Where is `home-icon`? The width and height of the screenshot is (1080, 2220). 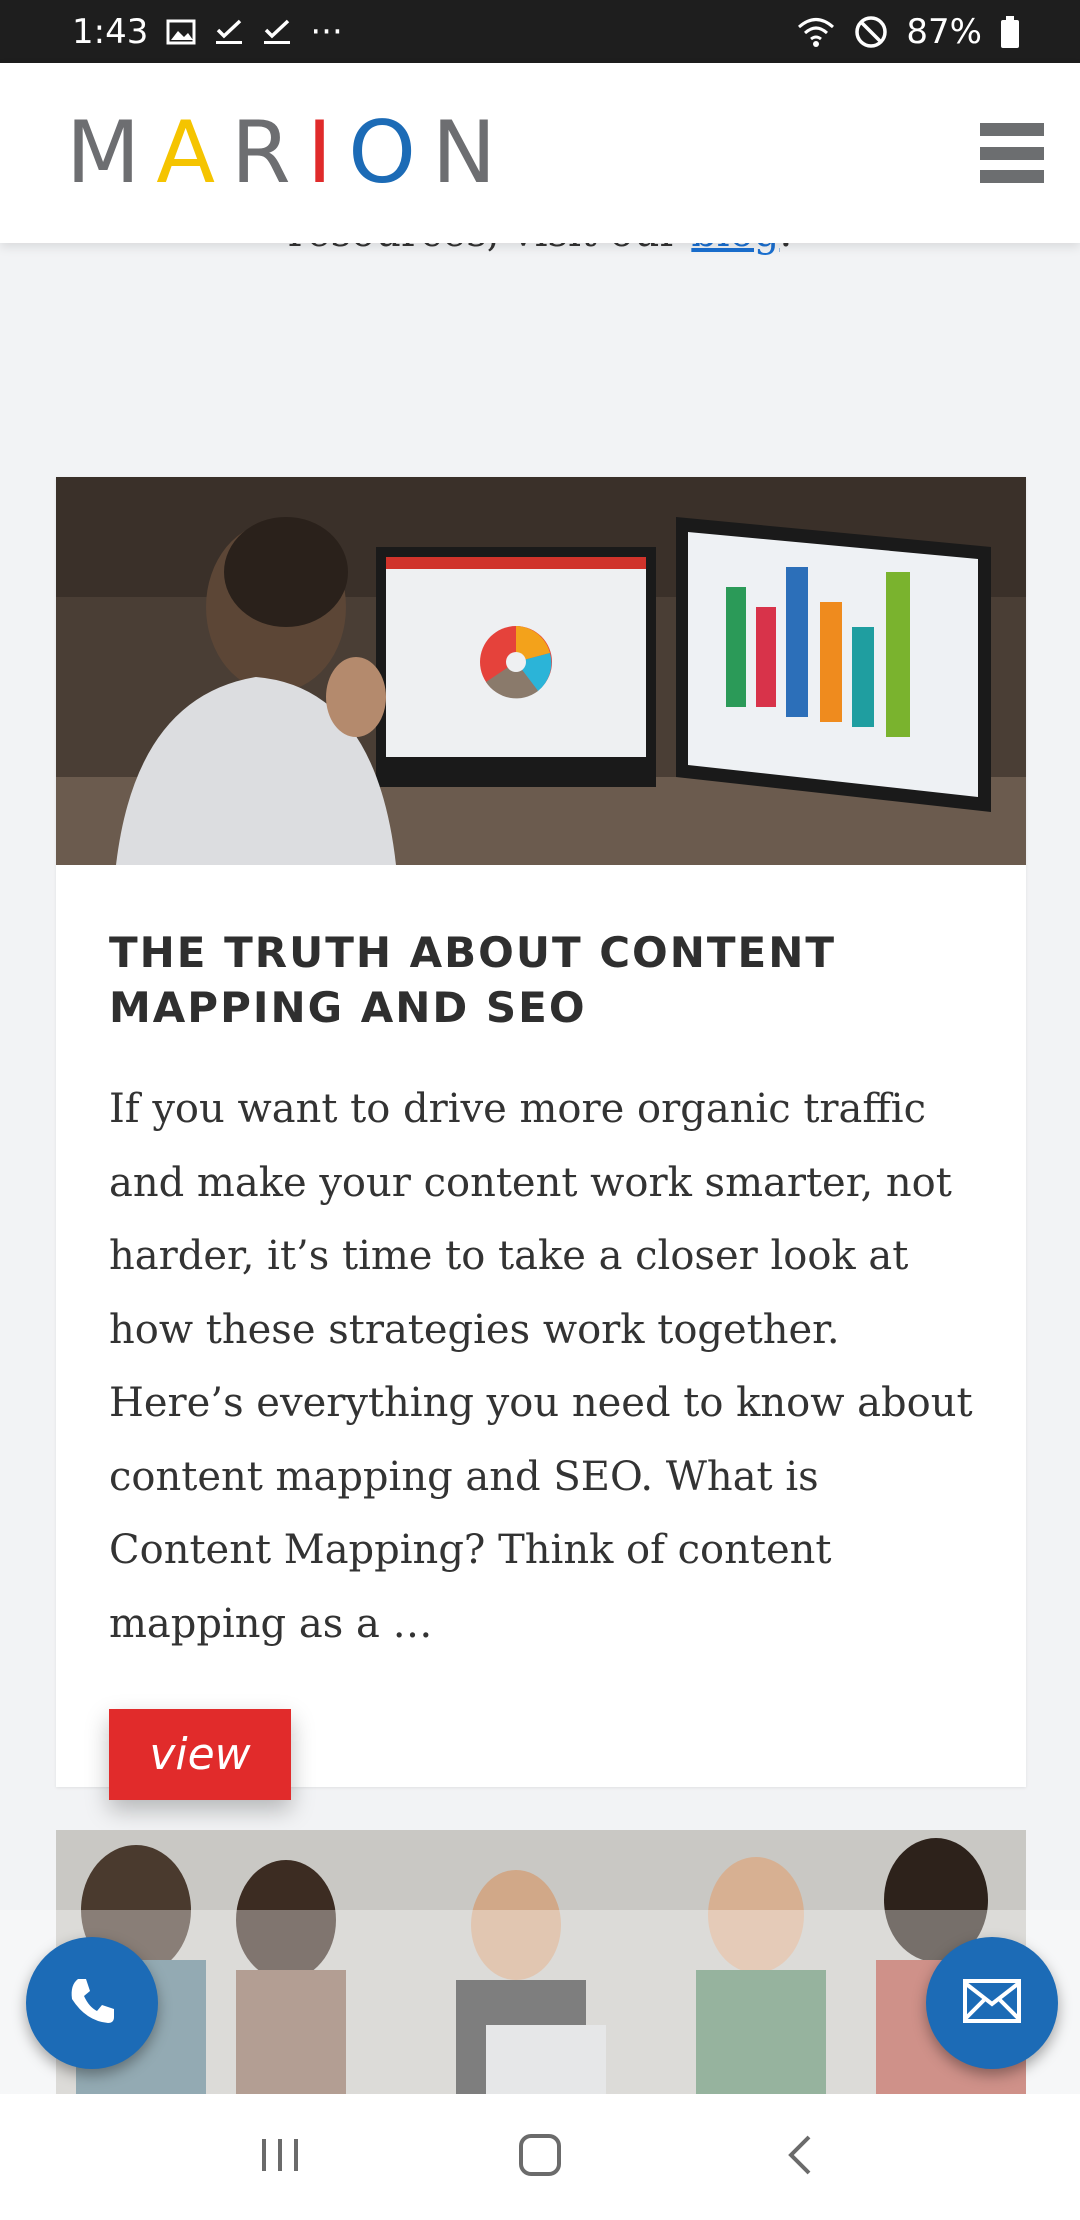 home-icon is located at coordinates (540, 2157).